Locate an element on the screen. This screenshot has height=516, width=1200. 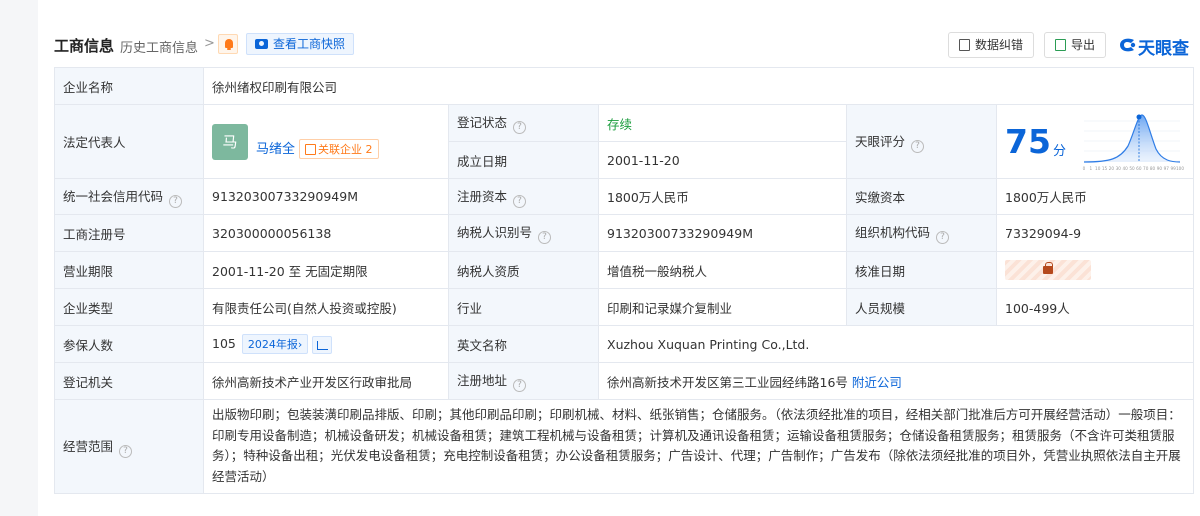
chevron-right-icon: > is located at coordinates (209, 43).